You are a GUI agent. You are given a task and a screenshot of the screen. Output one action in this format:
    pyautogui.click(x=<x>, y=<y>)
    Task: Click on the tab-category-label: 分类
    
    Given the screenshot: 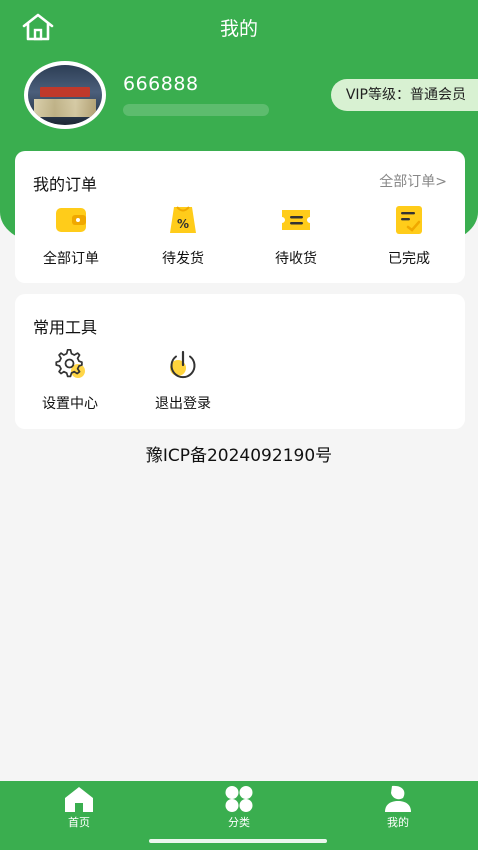 What is the action you would take?
    pyautogui.click(x=239, y=822)
    